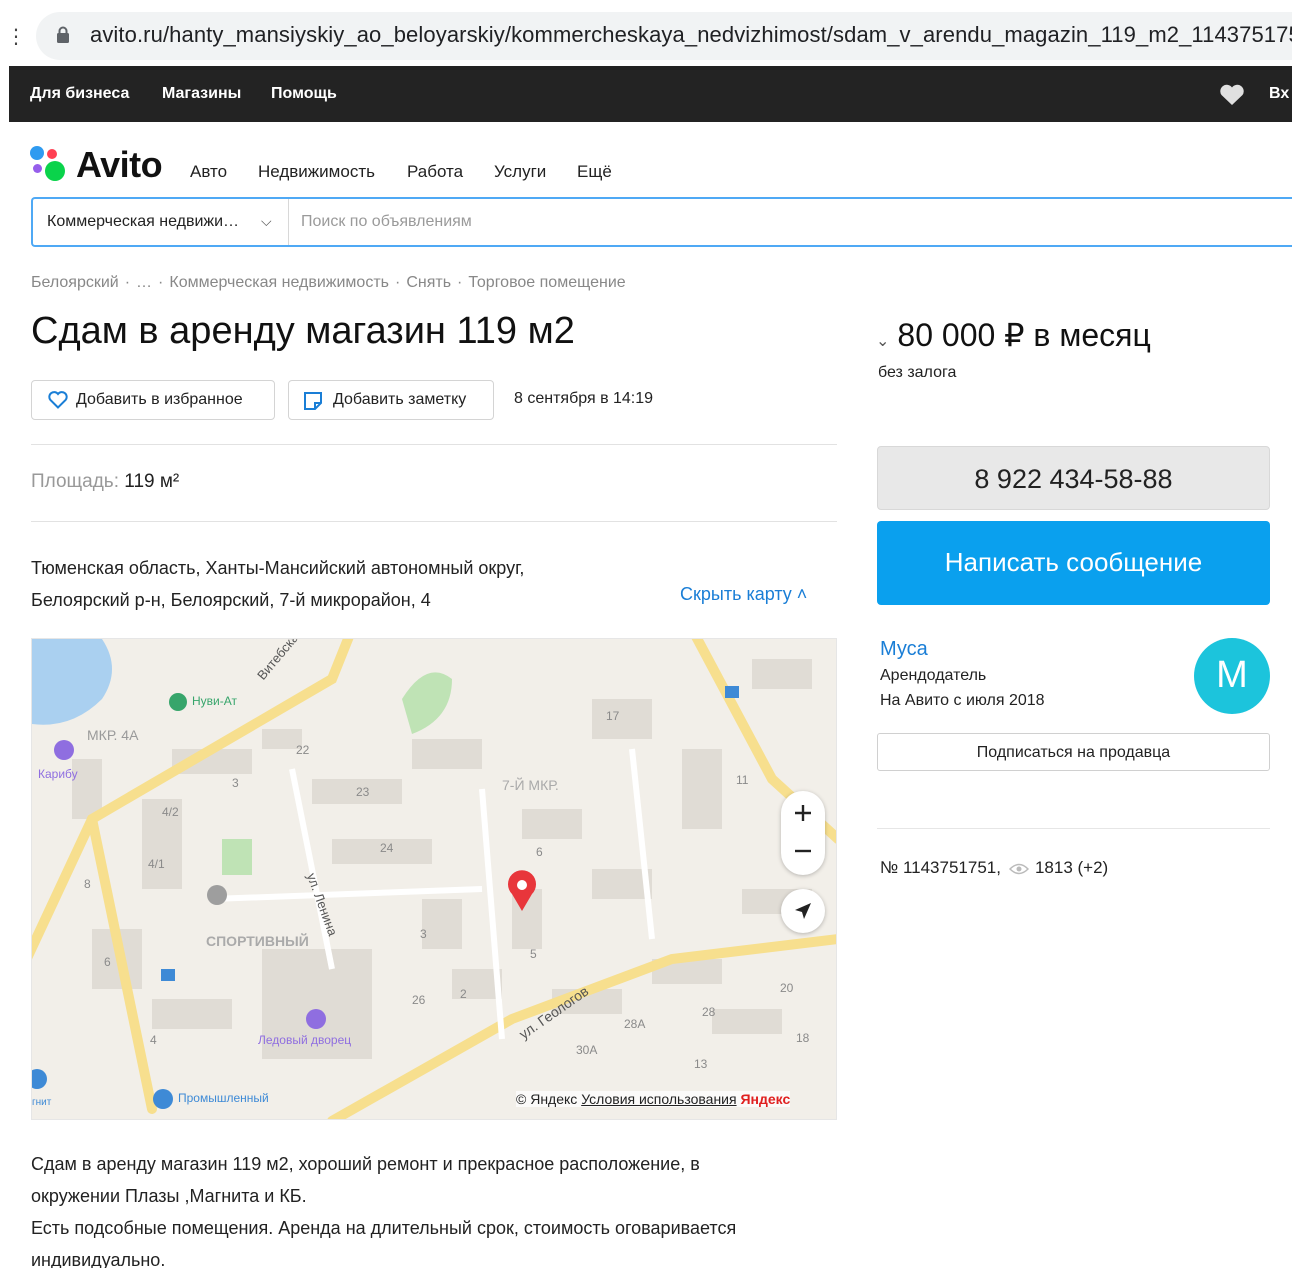  Describe the element at coordinates (152, 481) in the screenshot. I see `area-value: 119 м²` at that location.